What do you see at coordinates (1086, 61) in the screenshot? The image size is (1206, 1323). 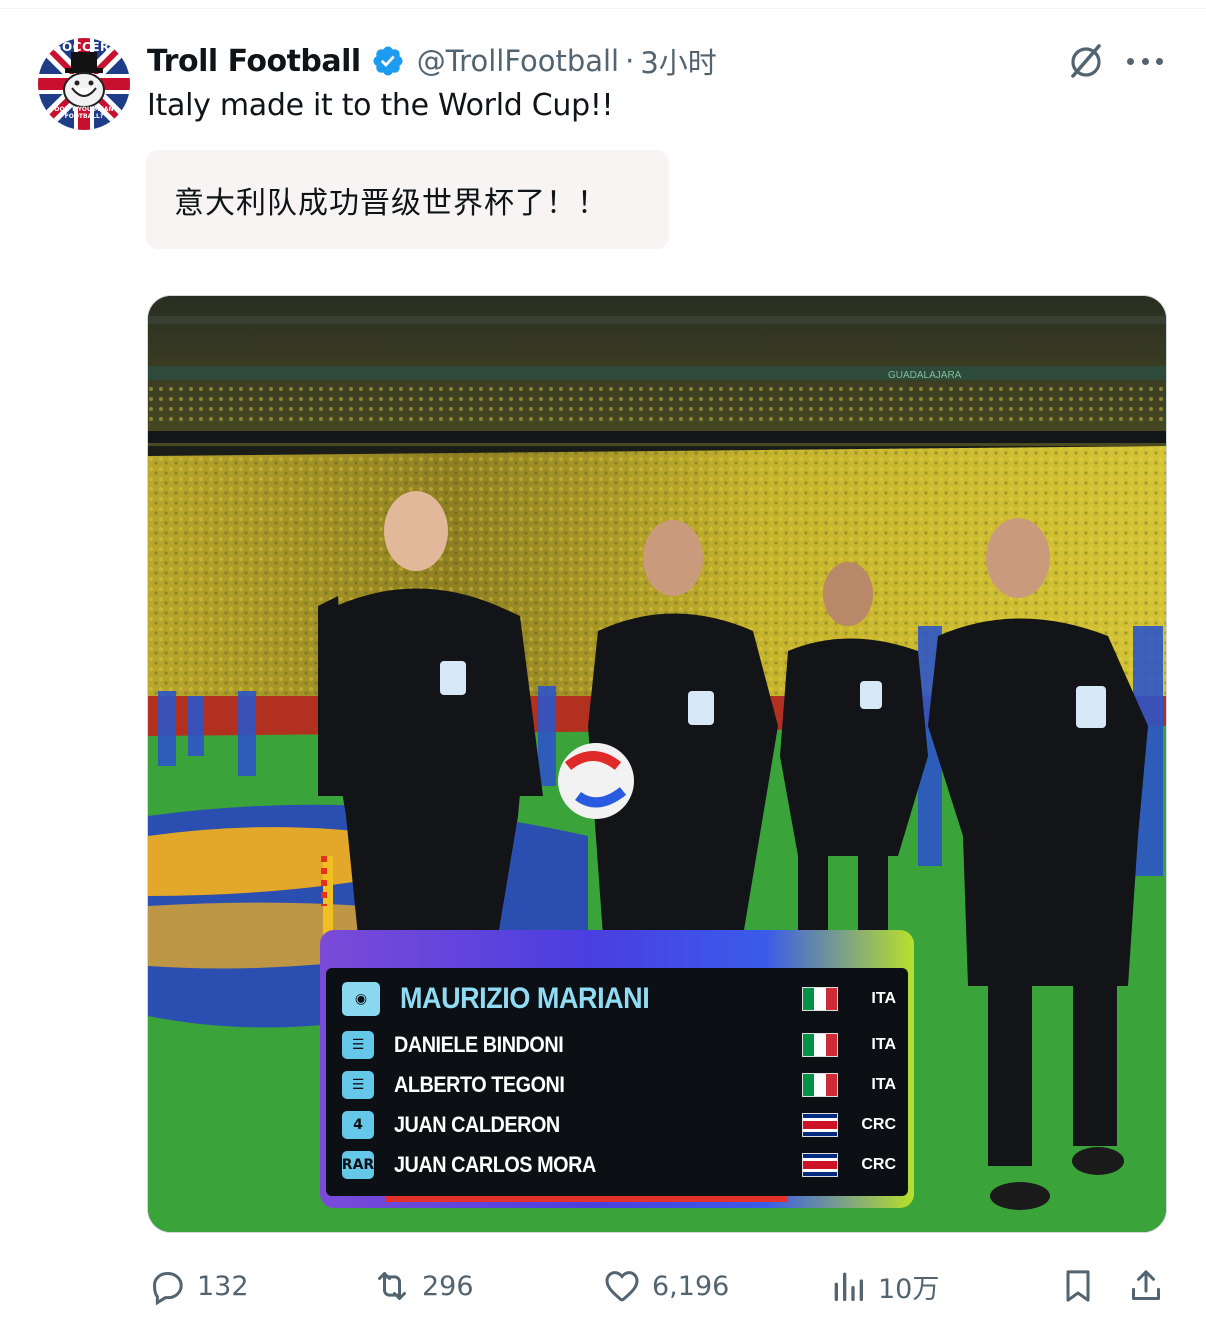 I see `grok-icon` at bounding box center [1086, 61].